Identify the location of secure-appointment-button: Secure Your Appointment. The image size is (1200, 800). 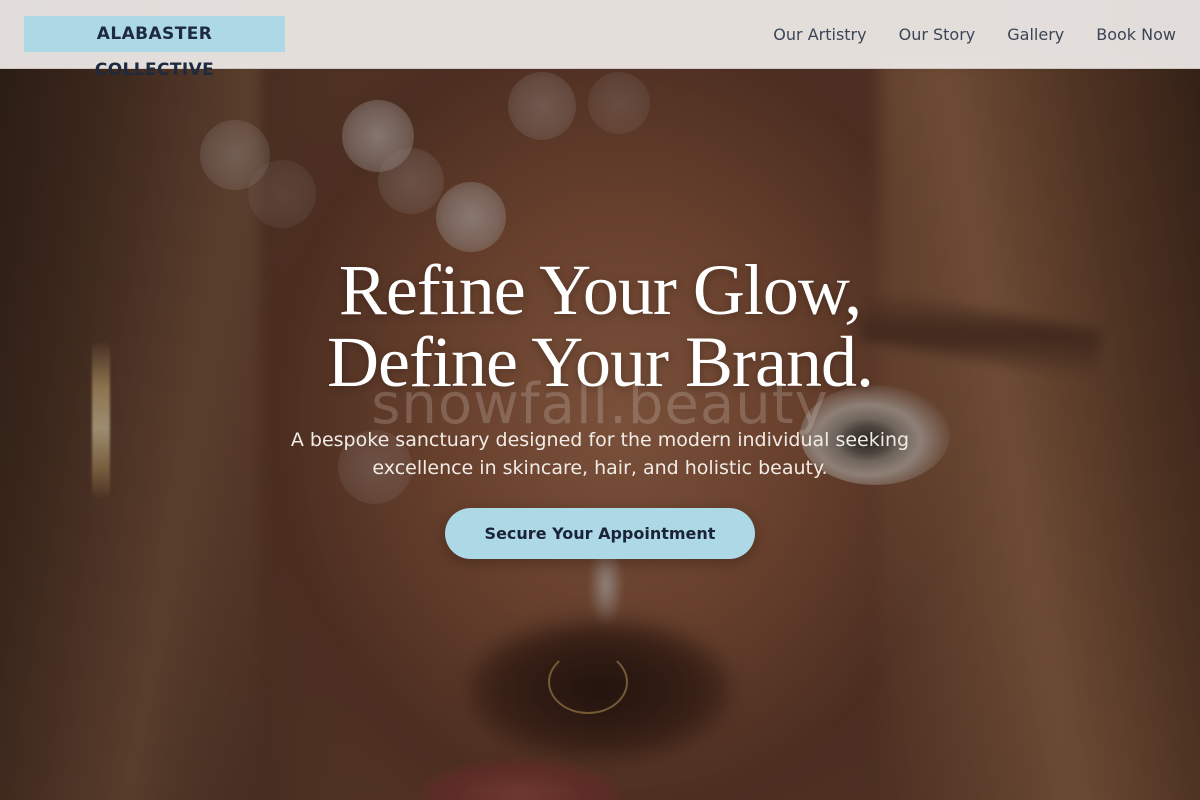
(600, 533).